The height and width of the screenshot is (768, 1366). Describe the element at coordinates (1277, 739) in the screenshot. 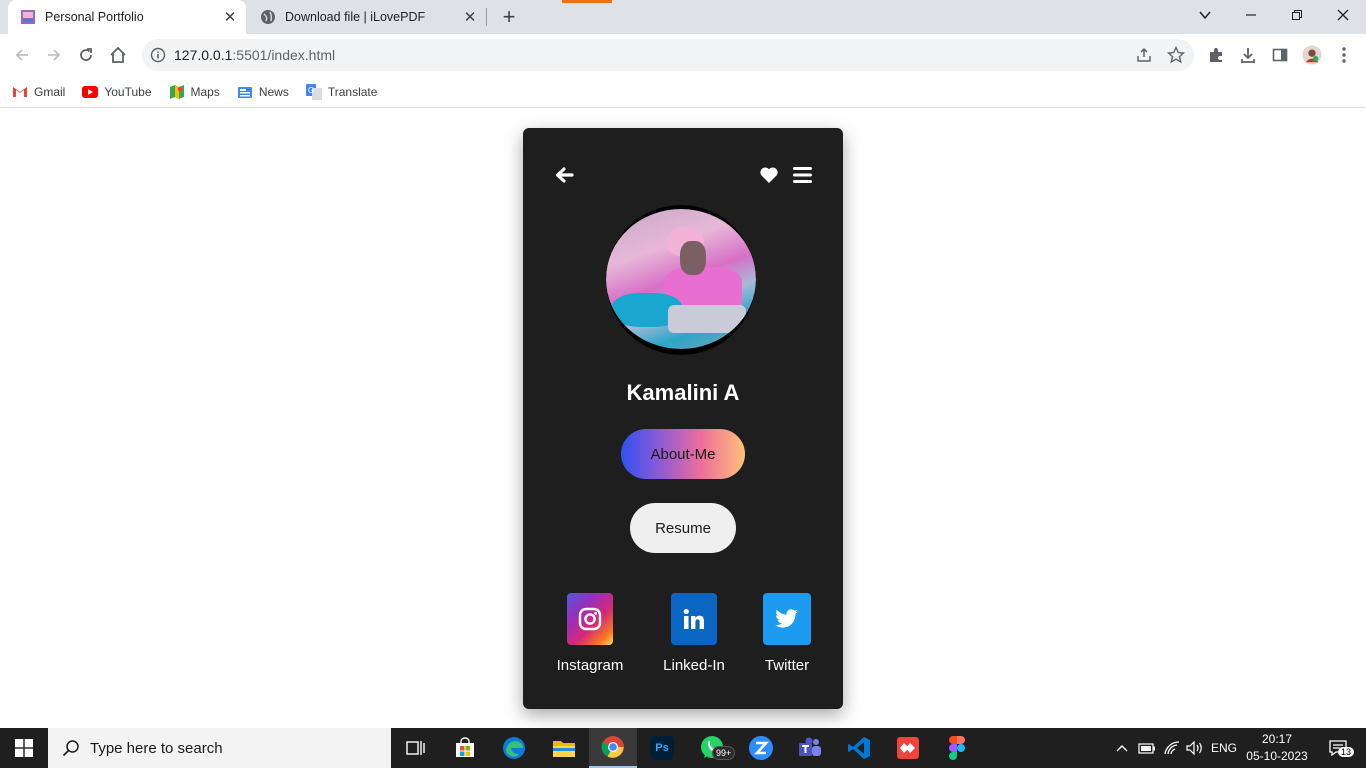

I see `clock-time: 20:17` at that location.